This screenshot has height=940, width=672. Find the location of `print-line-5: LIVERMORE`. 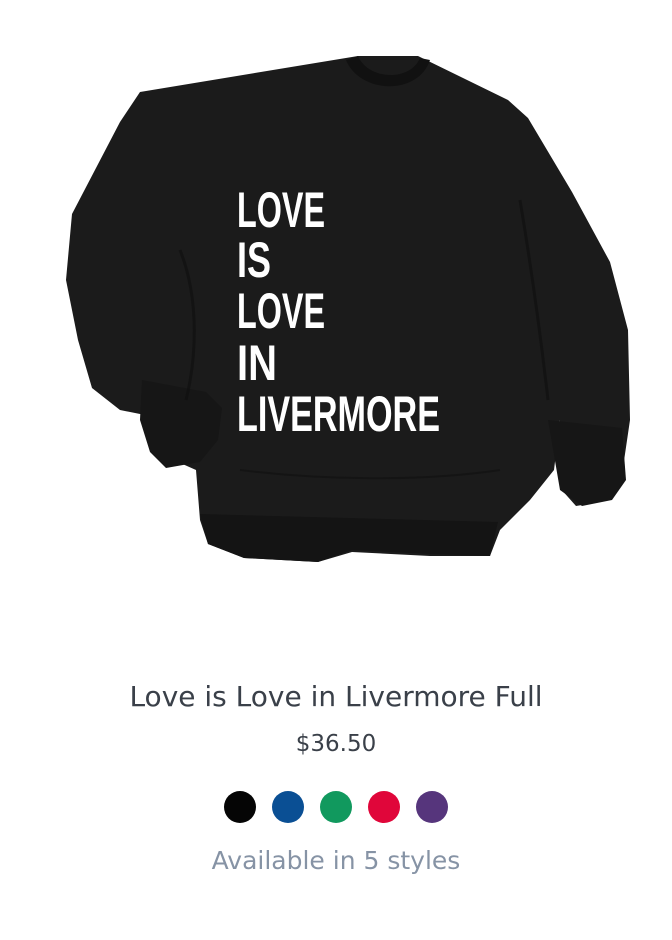

print-line-5: LIVERMORE is located at coordinates (338, 414).